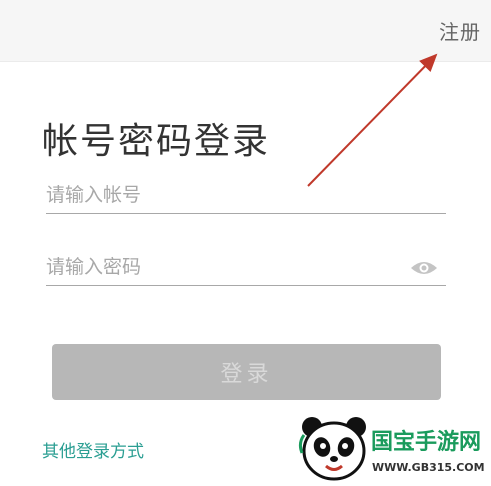  I want to click on page-title: 帐号密码登录, so click(156, 141).